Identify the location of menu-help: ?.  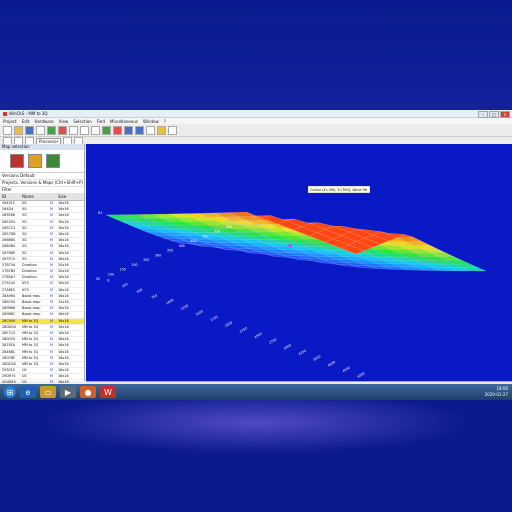
(165, 121).